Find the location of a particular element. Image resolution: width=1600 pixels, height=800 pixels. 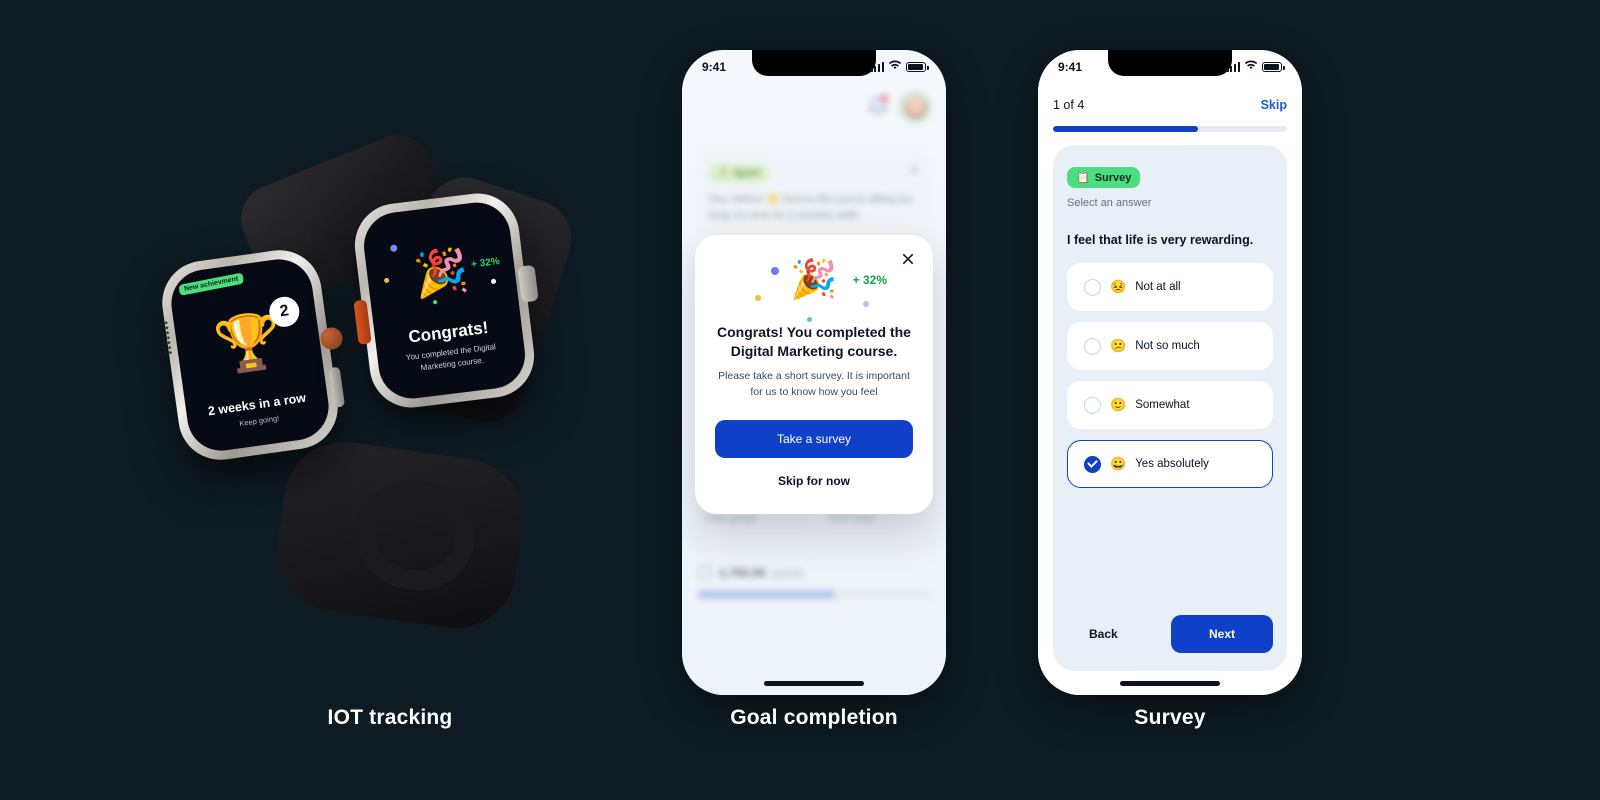

watch-crown-icon is located at coordinates (331, 338).